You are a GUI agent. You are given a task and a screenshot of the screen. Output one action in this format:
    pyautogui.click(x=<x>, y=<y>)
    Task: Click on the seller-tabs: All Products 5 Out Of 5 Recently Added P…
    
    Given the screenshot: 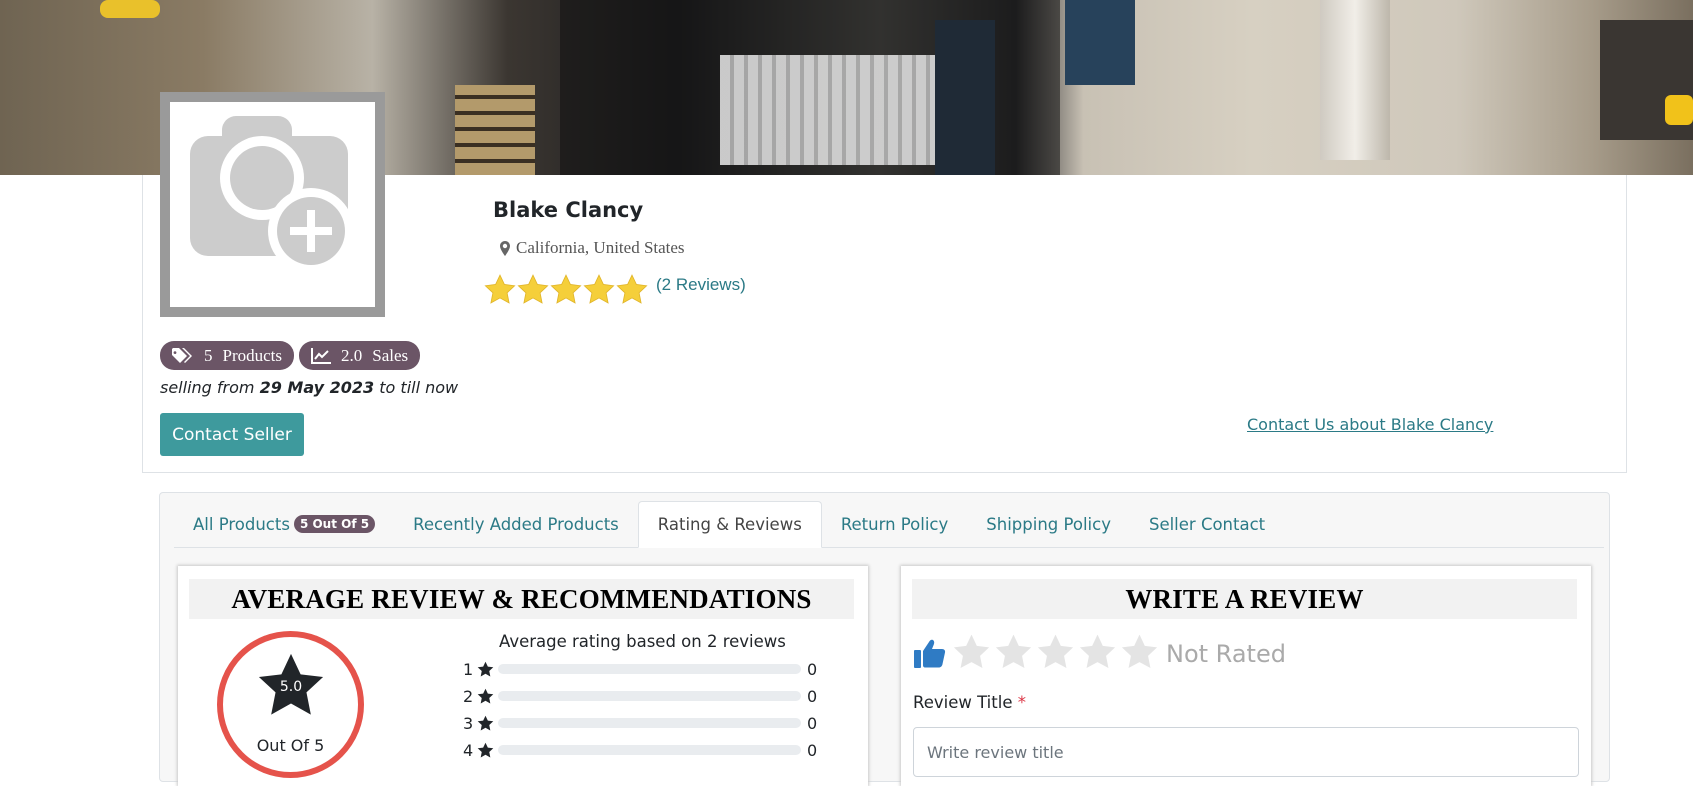 What is the action you would take?
    pyautogui.click(x=889, y=524)
    